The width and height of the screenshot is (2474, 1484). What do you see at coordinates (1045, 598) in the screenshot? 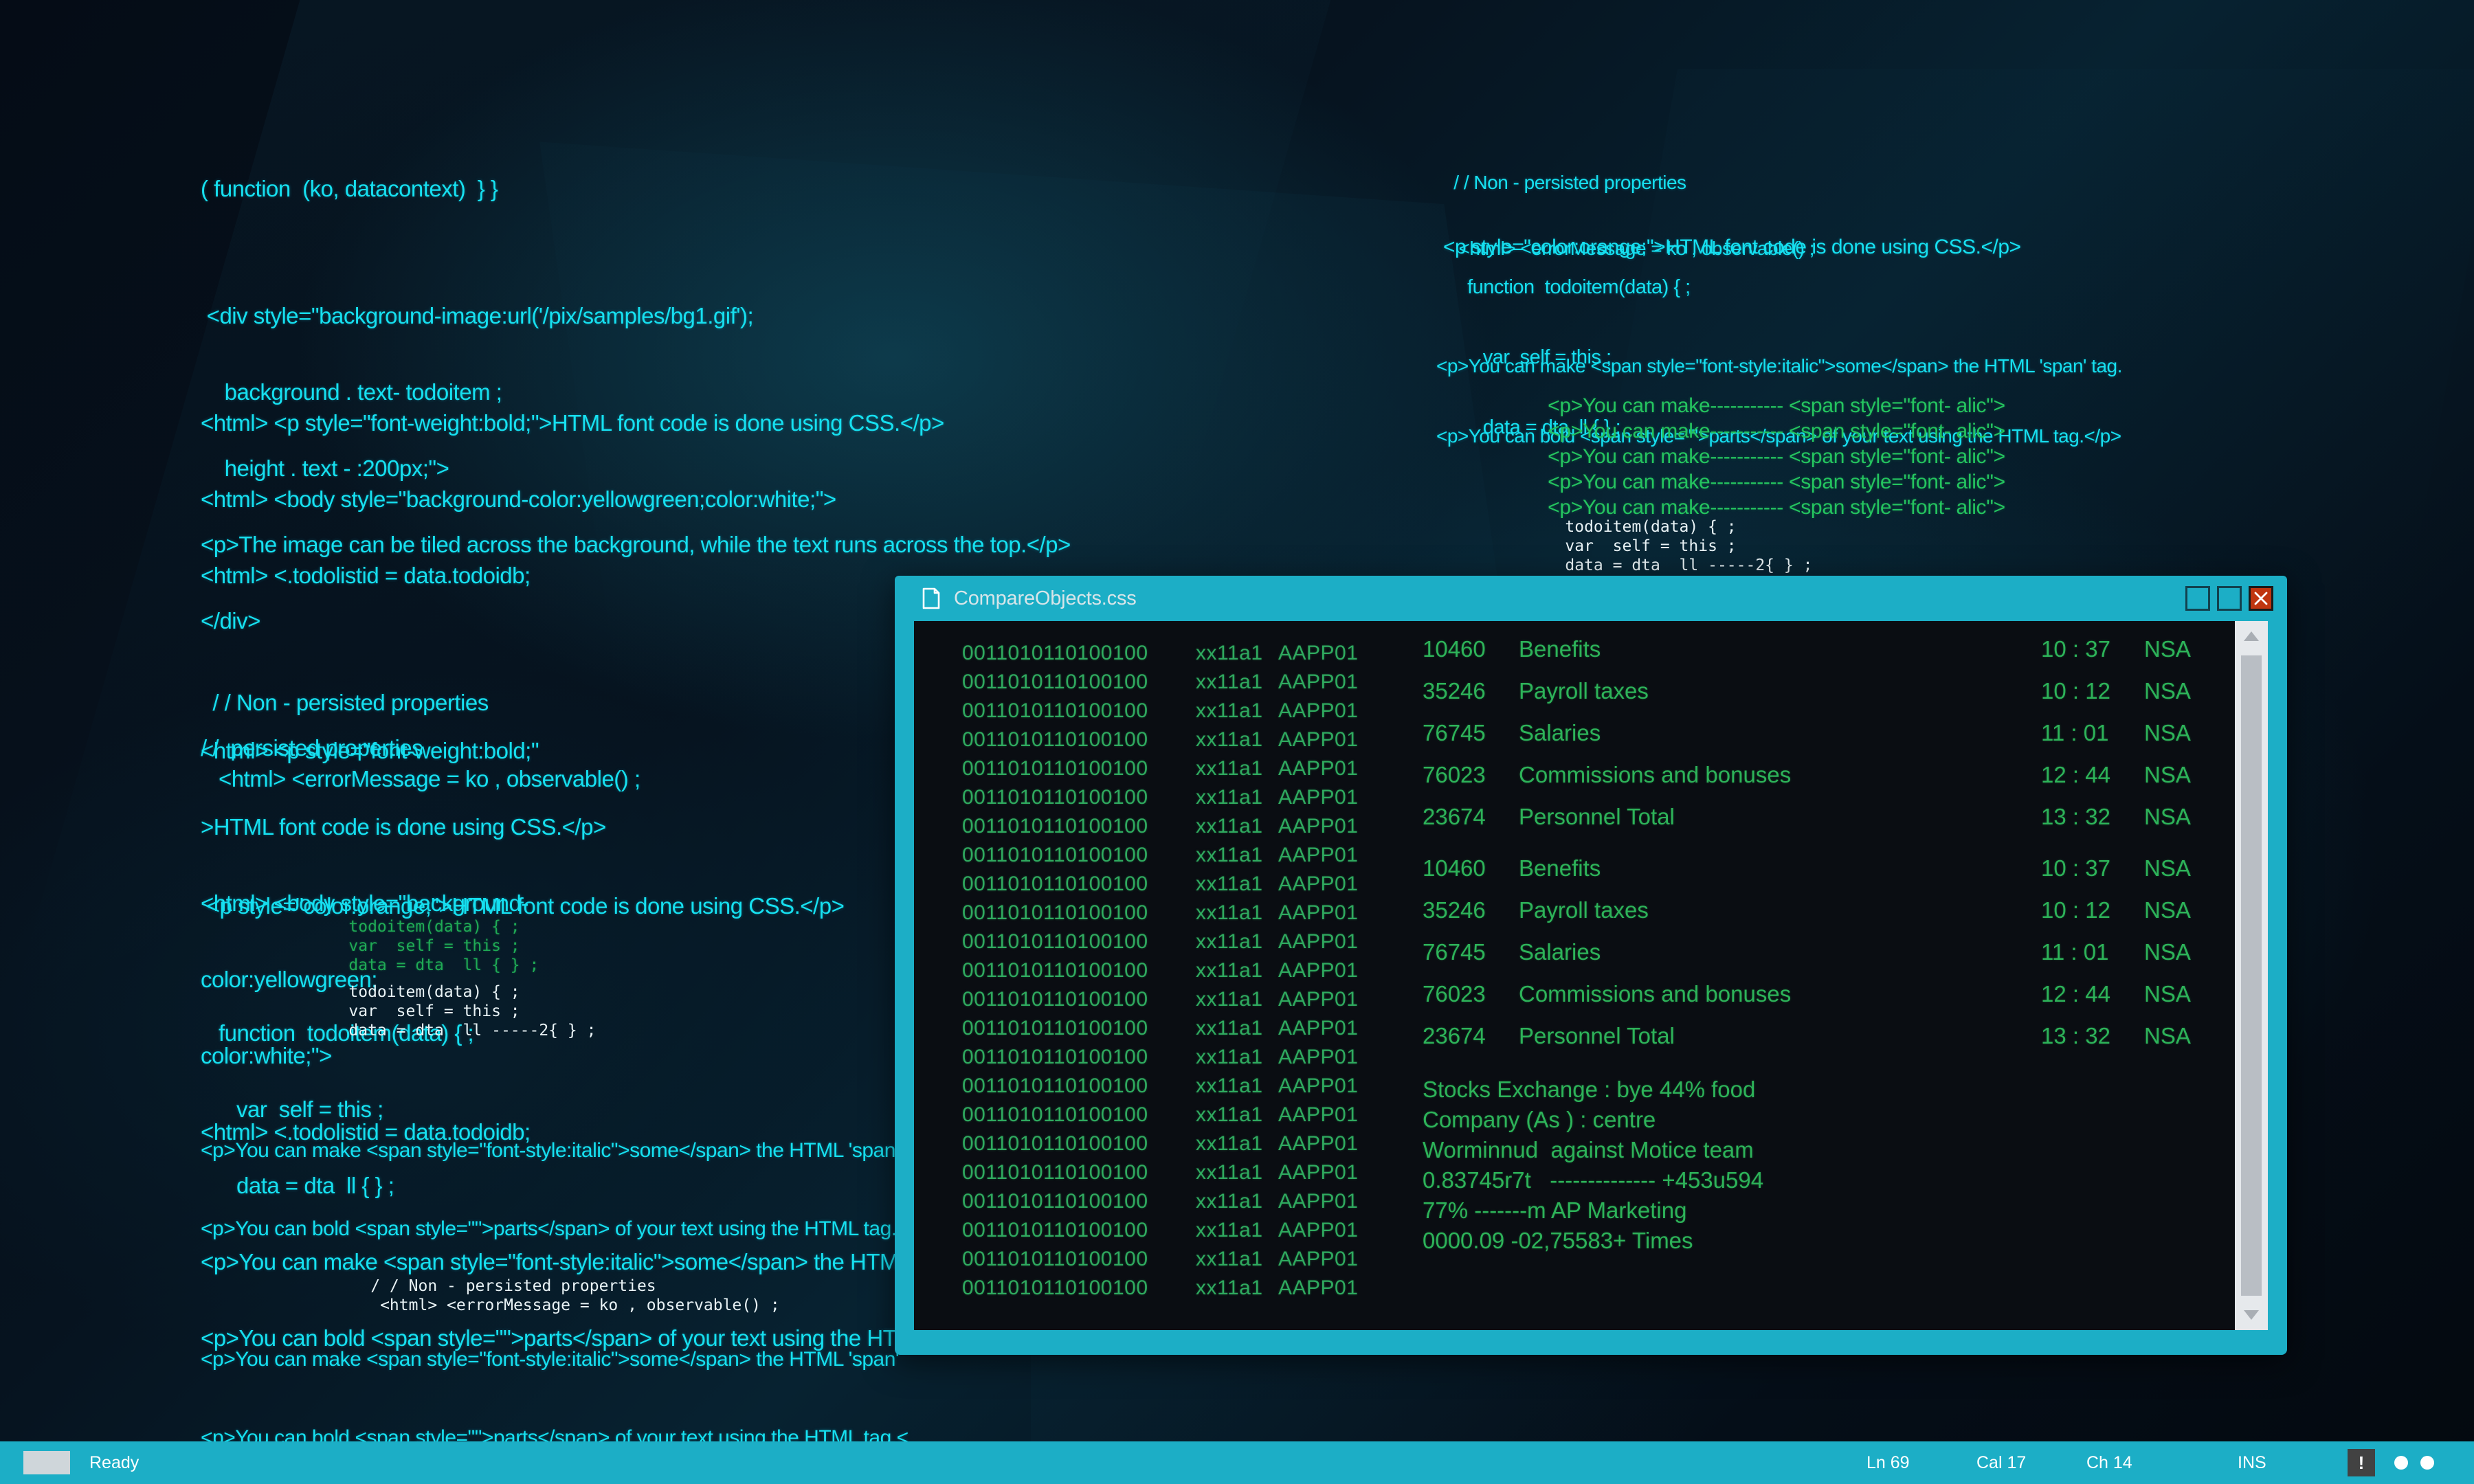
I see `window-title: CompareObjects.css` at bounding box center [1045, 598].